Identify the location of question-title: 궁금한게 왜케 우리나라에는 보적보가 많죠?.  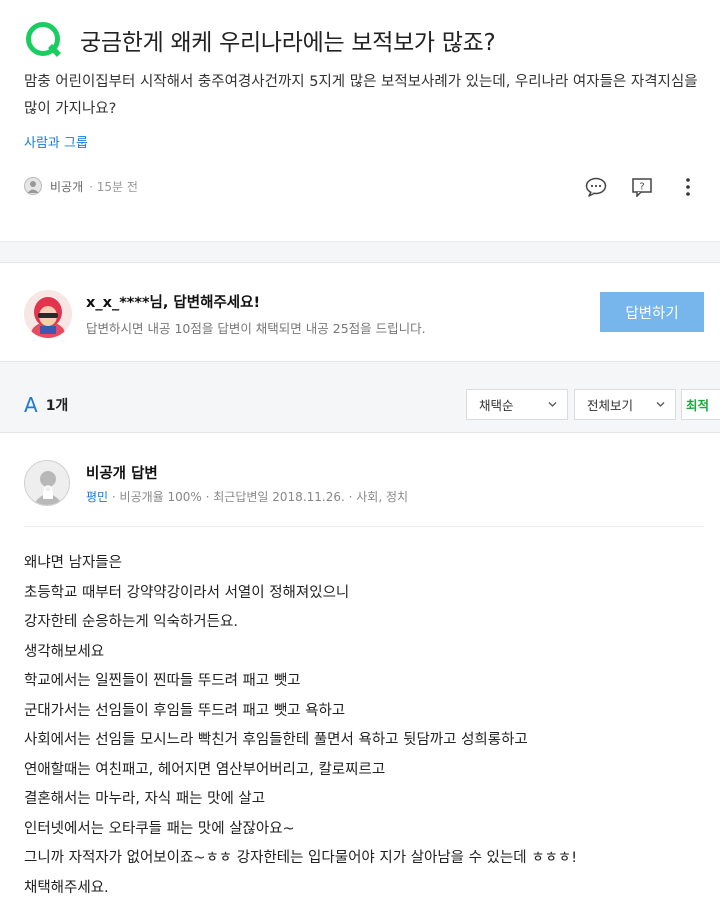
(288, 43).